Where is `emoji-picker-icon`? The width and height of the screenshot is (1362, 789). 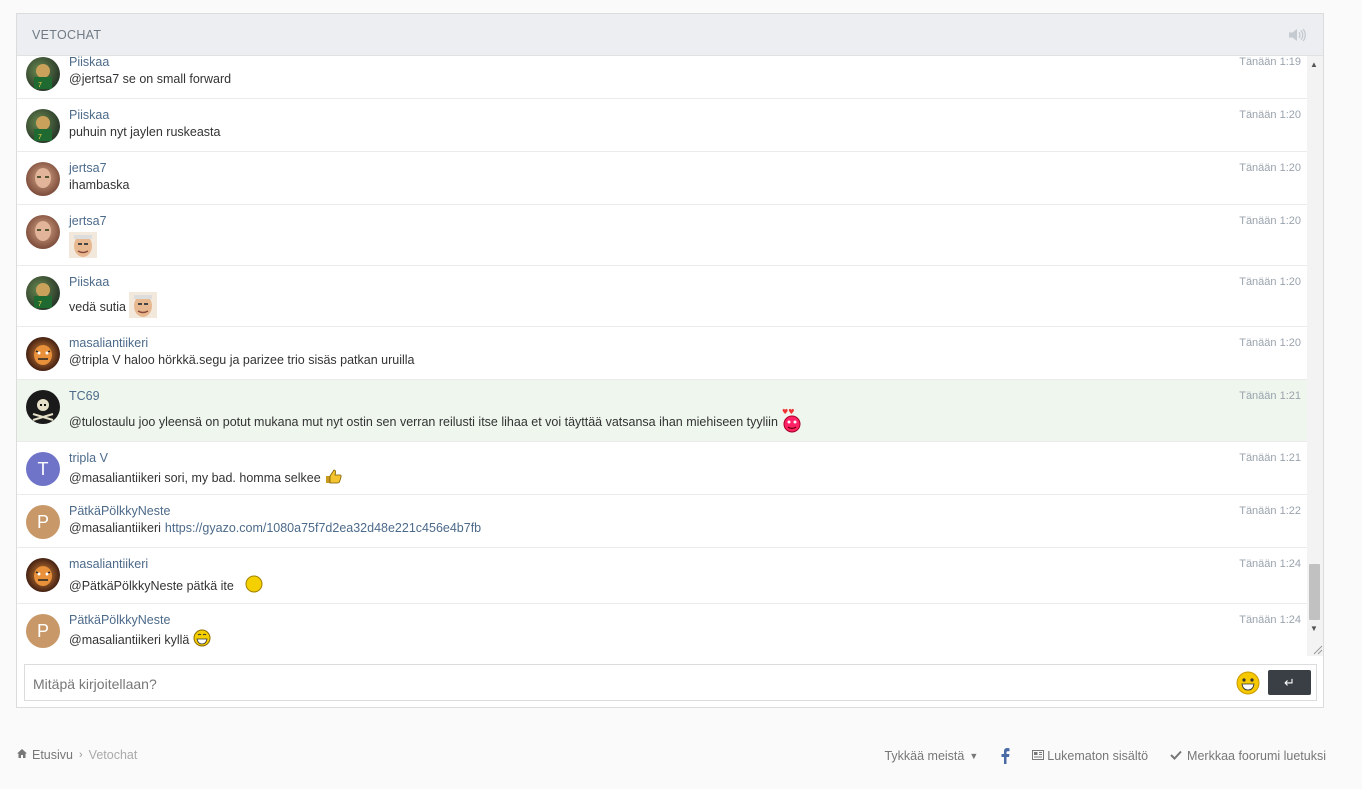 emoji-picker-icon is located at coordinates (1248, 683).